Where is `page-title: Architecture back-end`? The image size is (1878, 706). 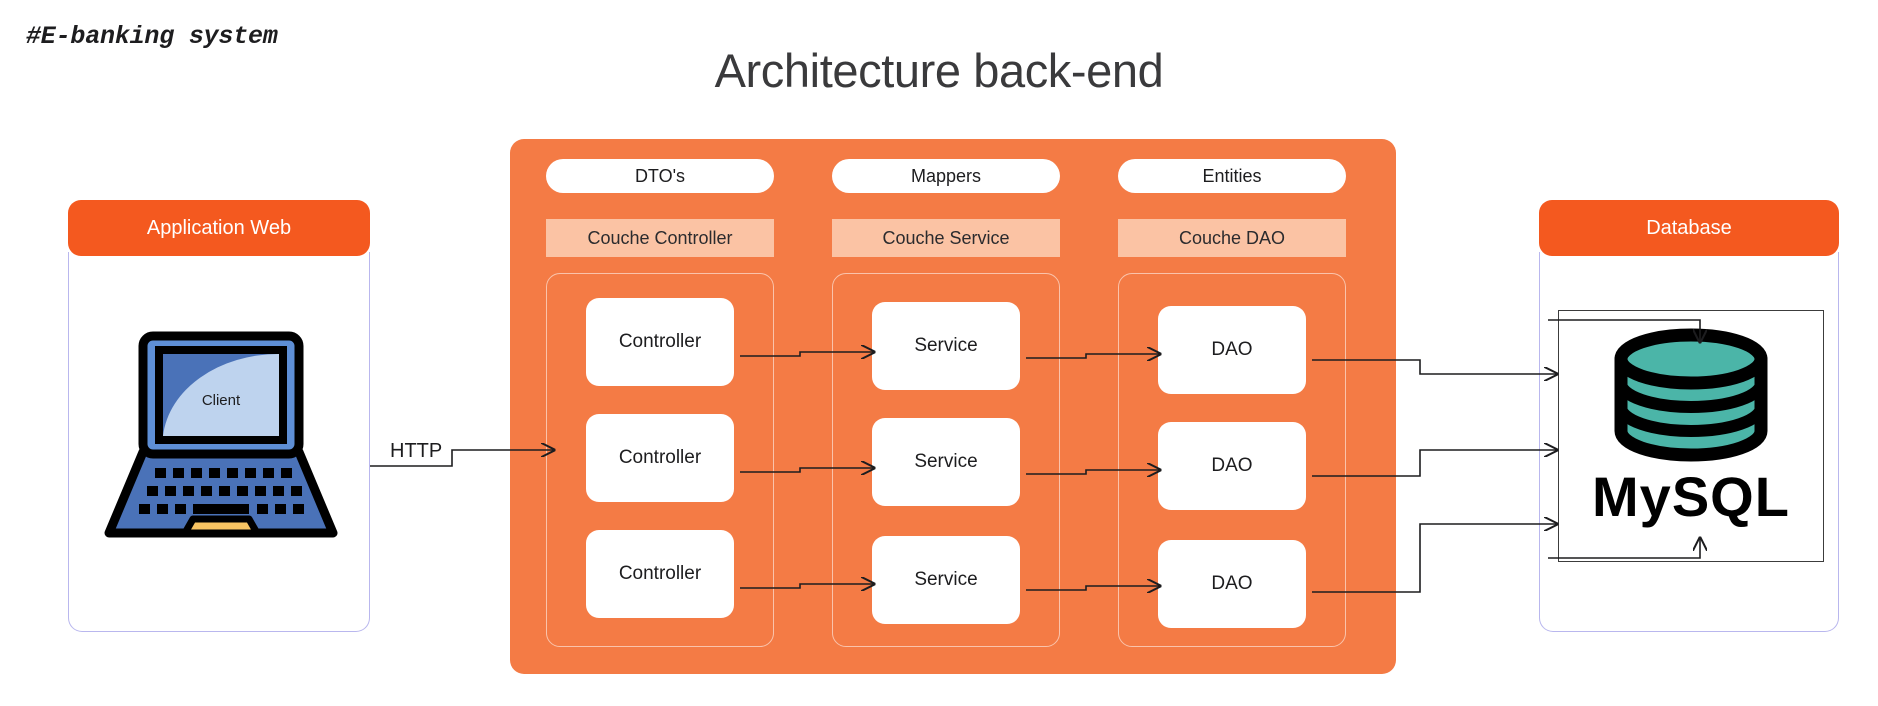
page-title: Architecture back-end is located at coordinates (939, 70).